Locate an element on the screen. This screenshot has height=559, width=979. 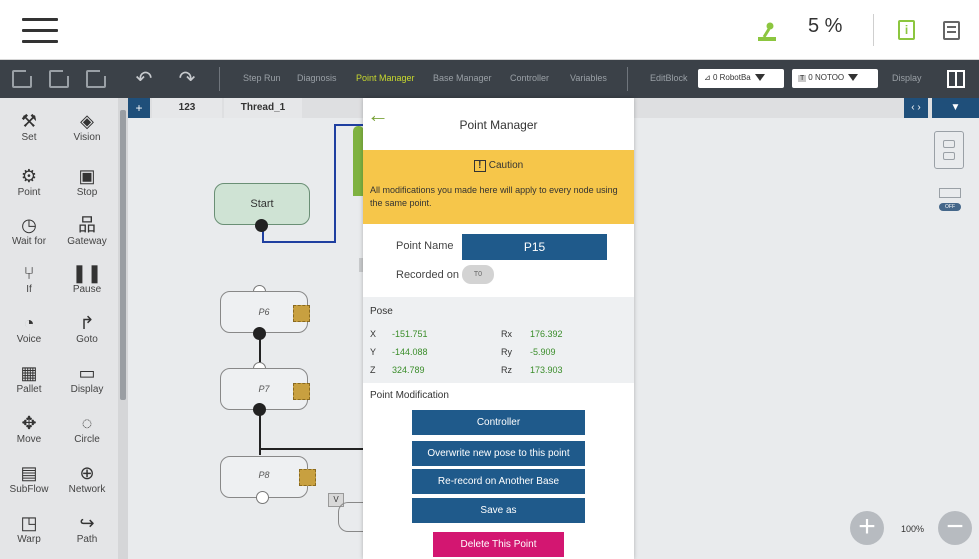
delete-point-button: Delete This Point is located at coordinates (498, 544).